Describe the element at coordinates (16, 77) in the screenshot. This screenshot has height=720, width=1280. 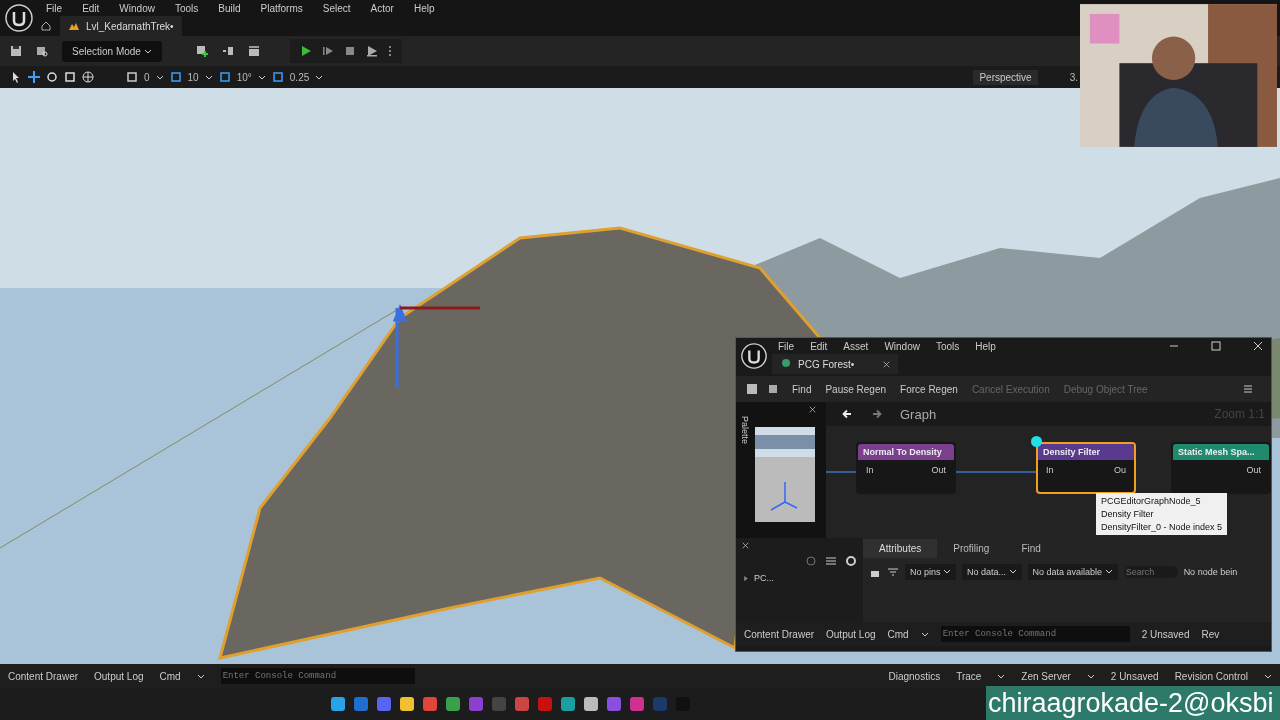
I see `select-icon` at that location.